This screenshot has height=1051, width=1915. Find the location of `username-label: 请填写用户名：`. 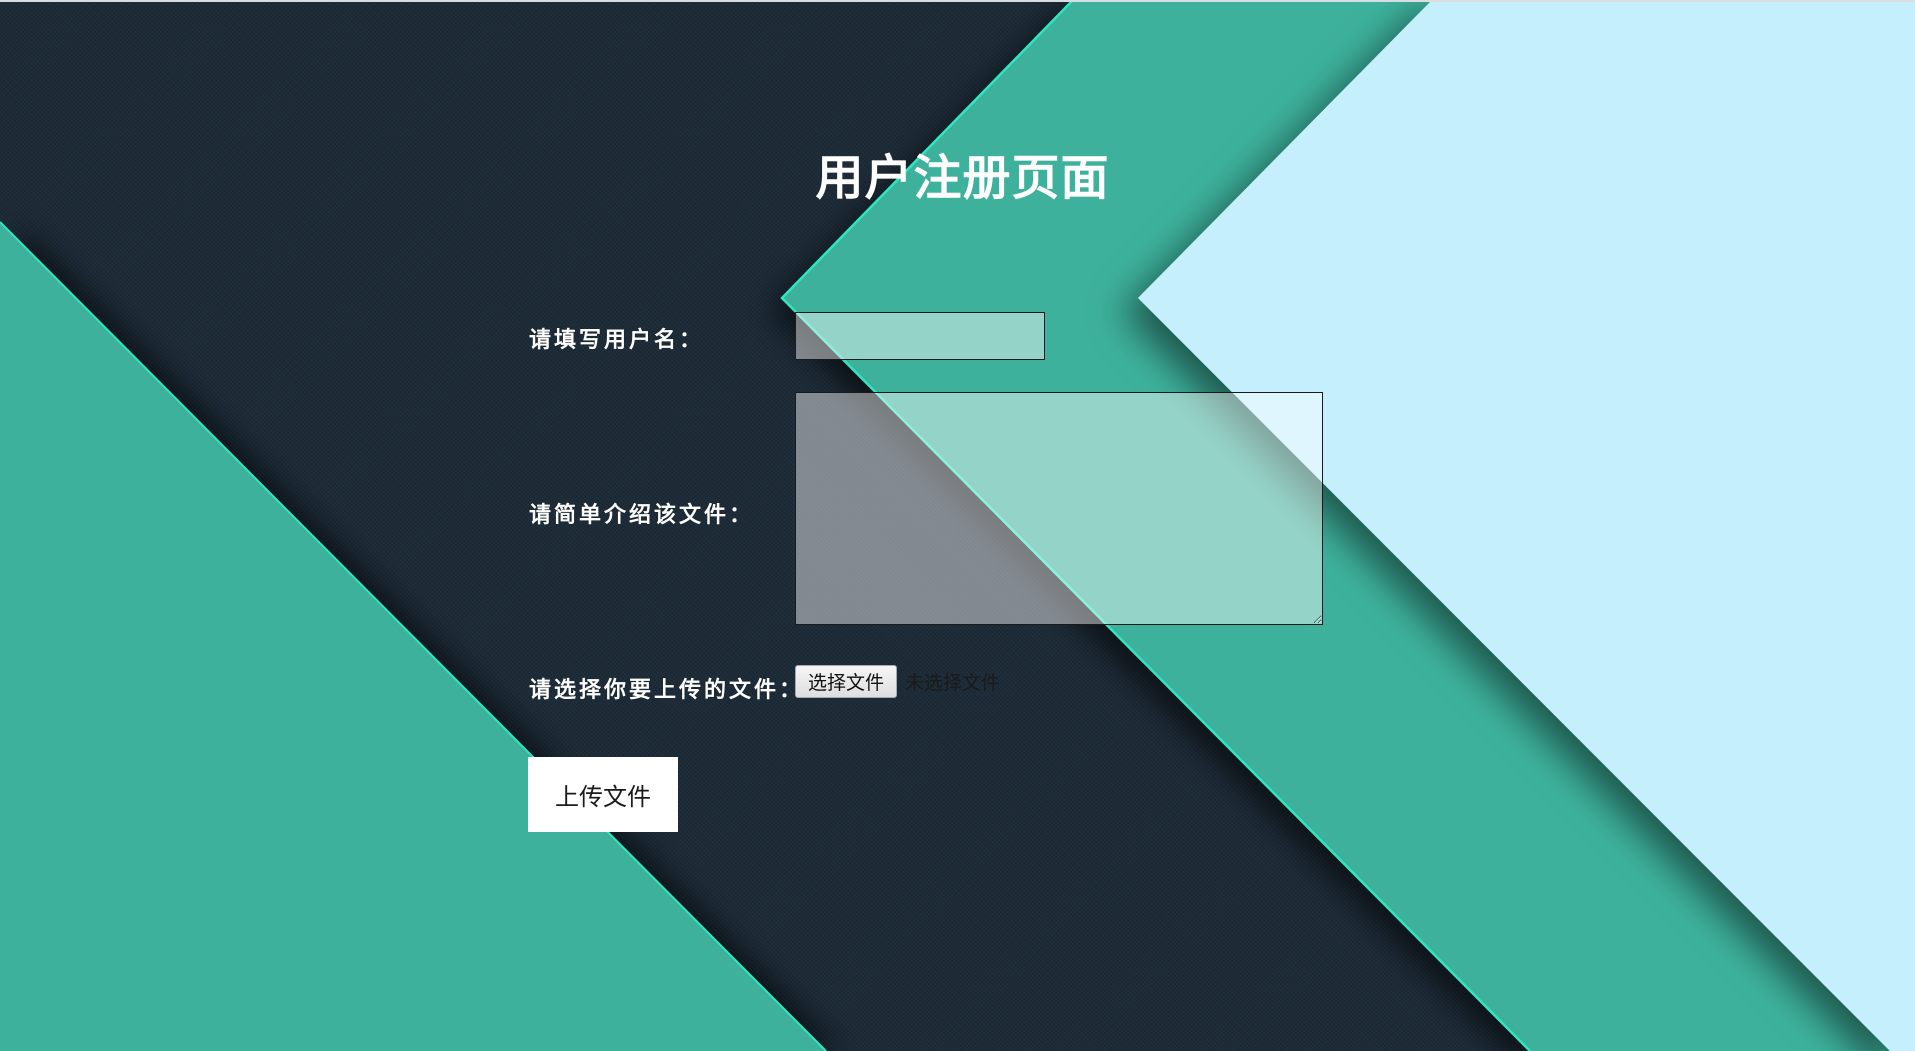

username-label: 请填写用户名： is located at coordinates (617, 340).